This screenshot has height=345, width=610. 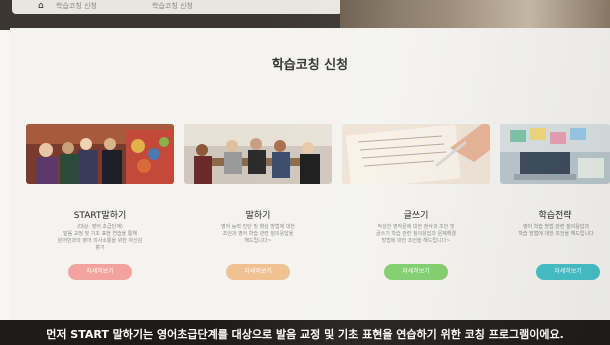 What do you see at coordinates (416, 227) in the screenshot?
I see `desc-line: 작성한 영작문에 대한 첨삭과 조언 및` at bounding box center [416, 227].